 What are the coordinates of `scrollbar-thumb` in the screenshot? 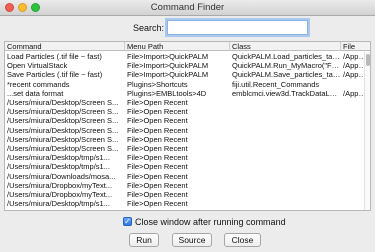 It's located at (368, 60).